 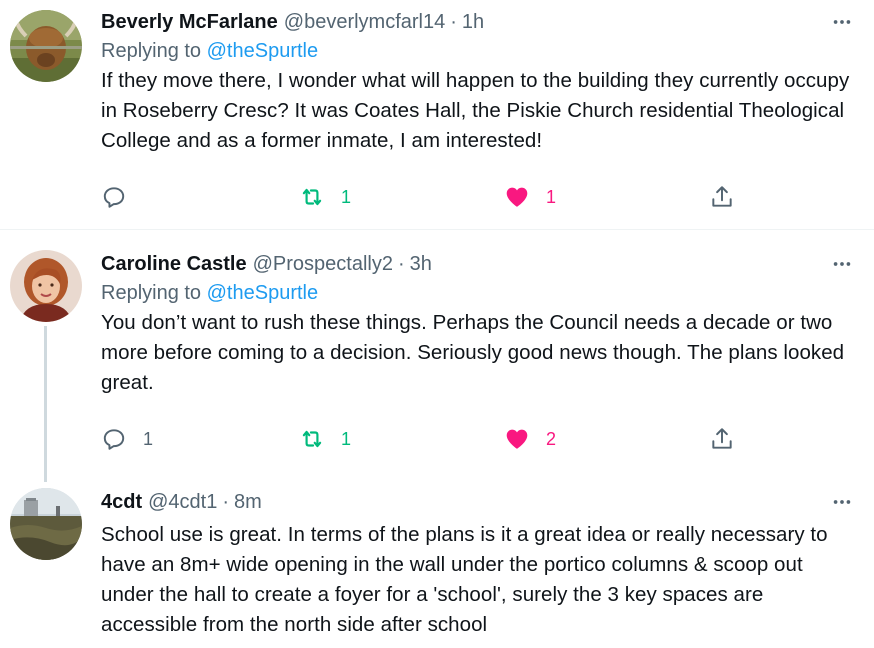 I want to click on timestamp: 8m, so click(x=248, y=502).